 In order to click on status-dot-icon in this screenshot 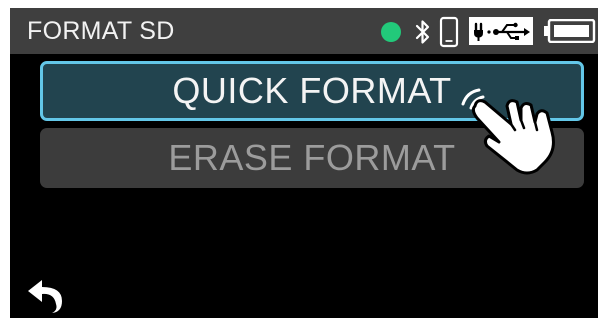, I will do `click(391, 32)`.